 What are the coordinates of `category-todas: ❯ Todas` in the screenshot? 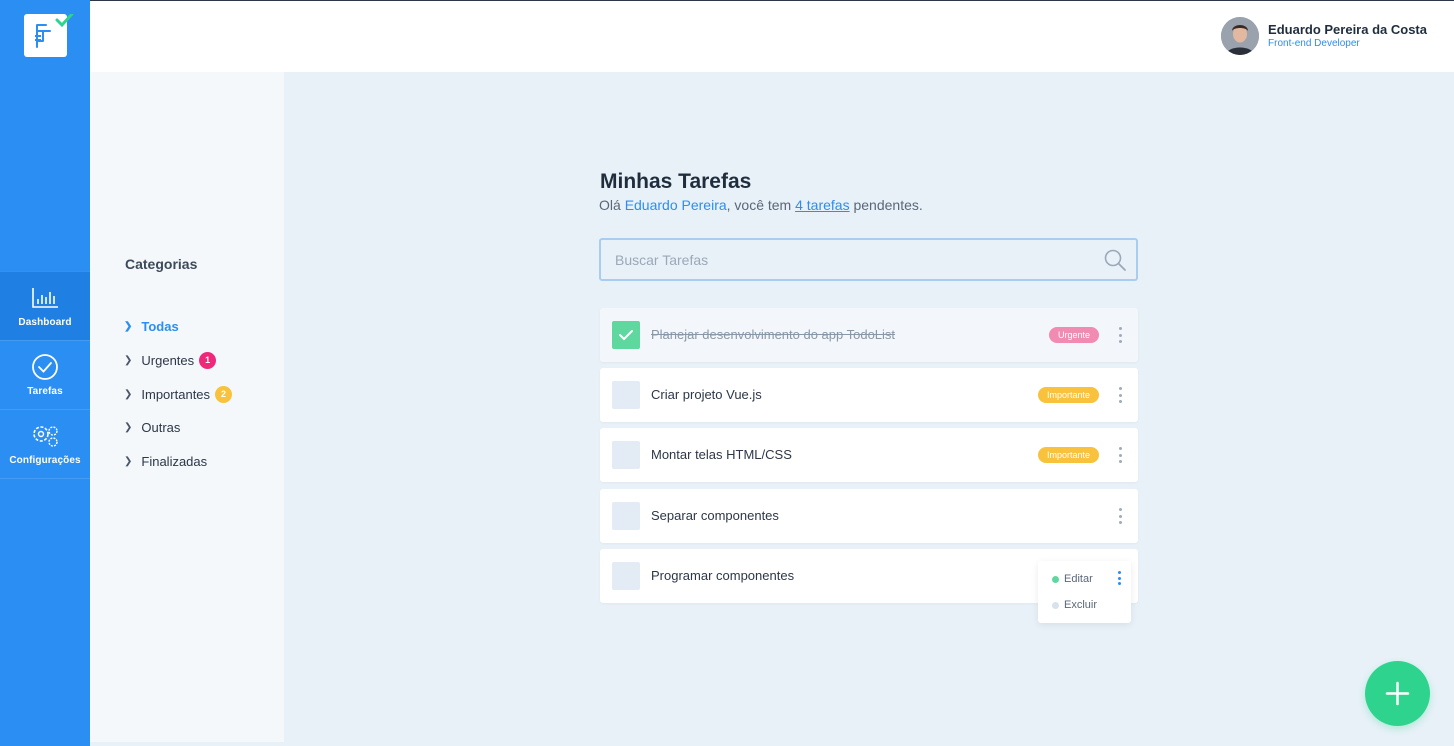 It's located at (151, 326).